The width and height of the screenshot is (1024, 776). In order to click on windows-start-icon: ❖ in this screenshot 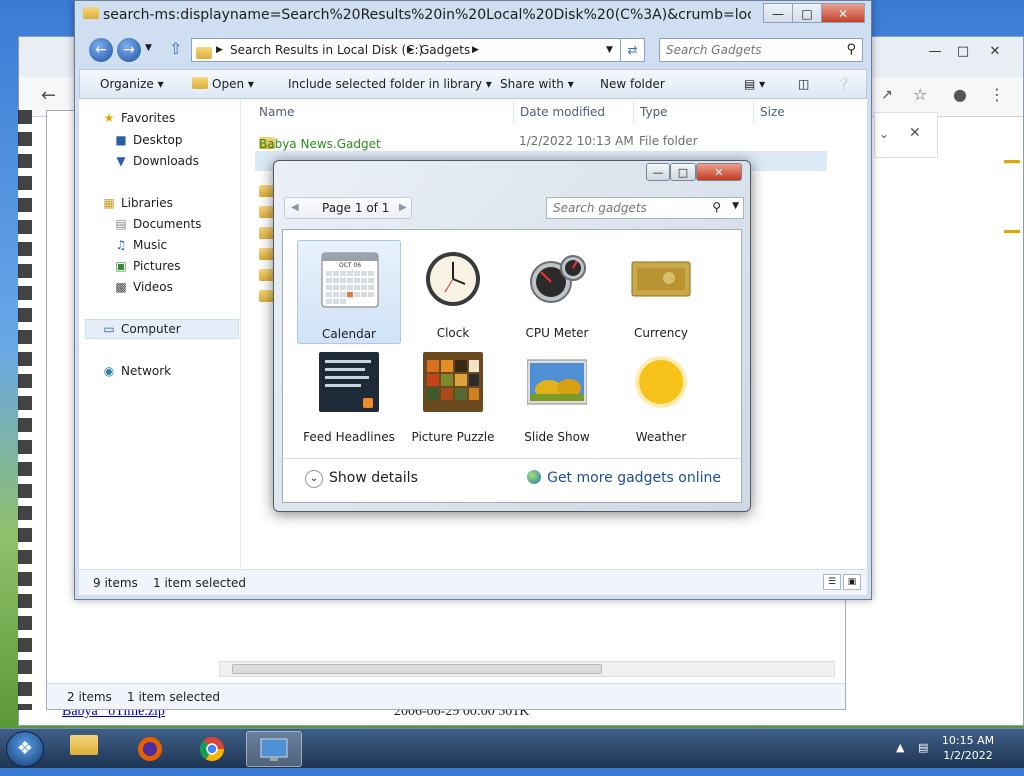, I will do `click(25, 749)`.